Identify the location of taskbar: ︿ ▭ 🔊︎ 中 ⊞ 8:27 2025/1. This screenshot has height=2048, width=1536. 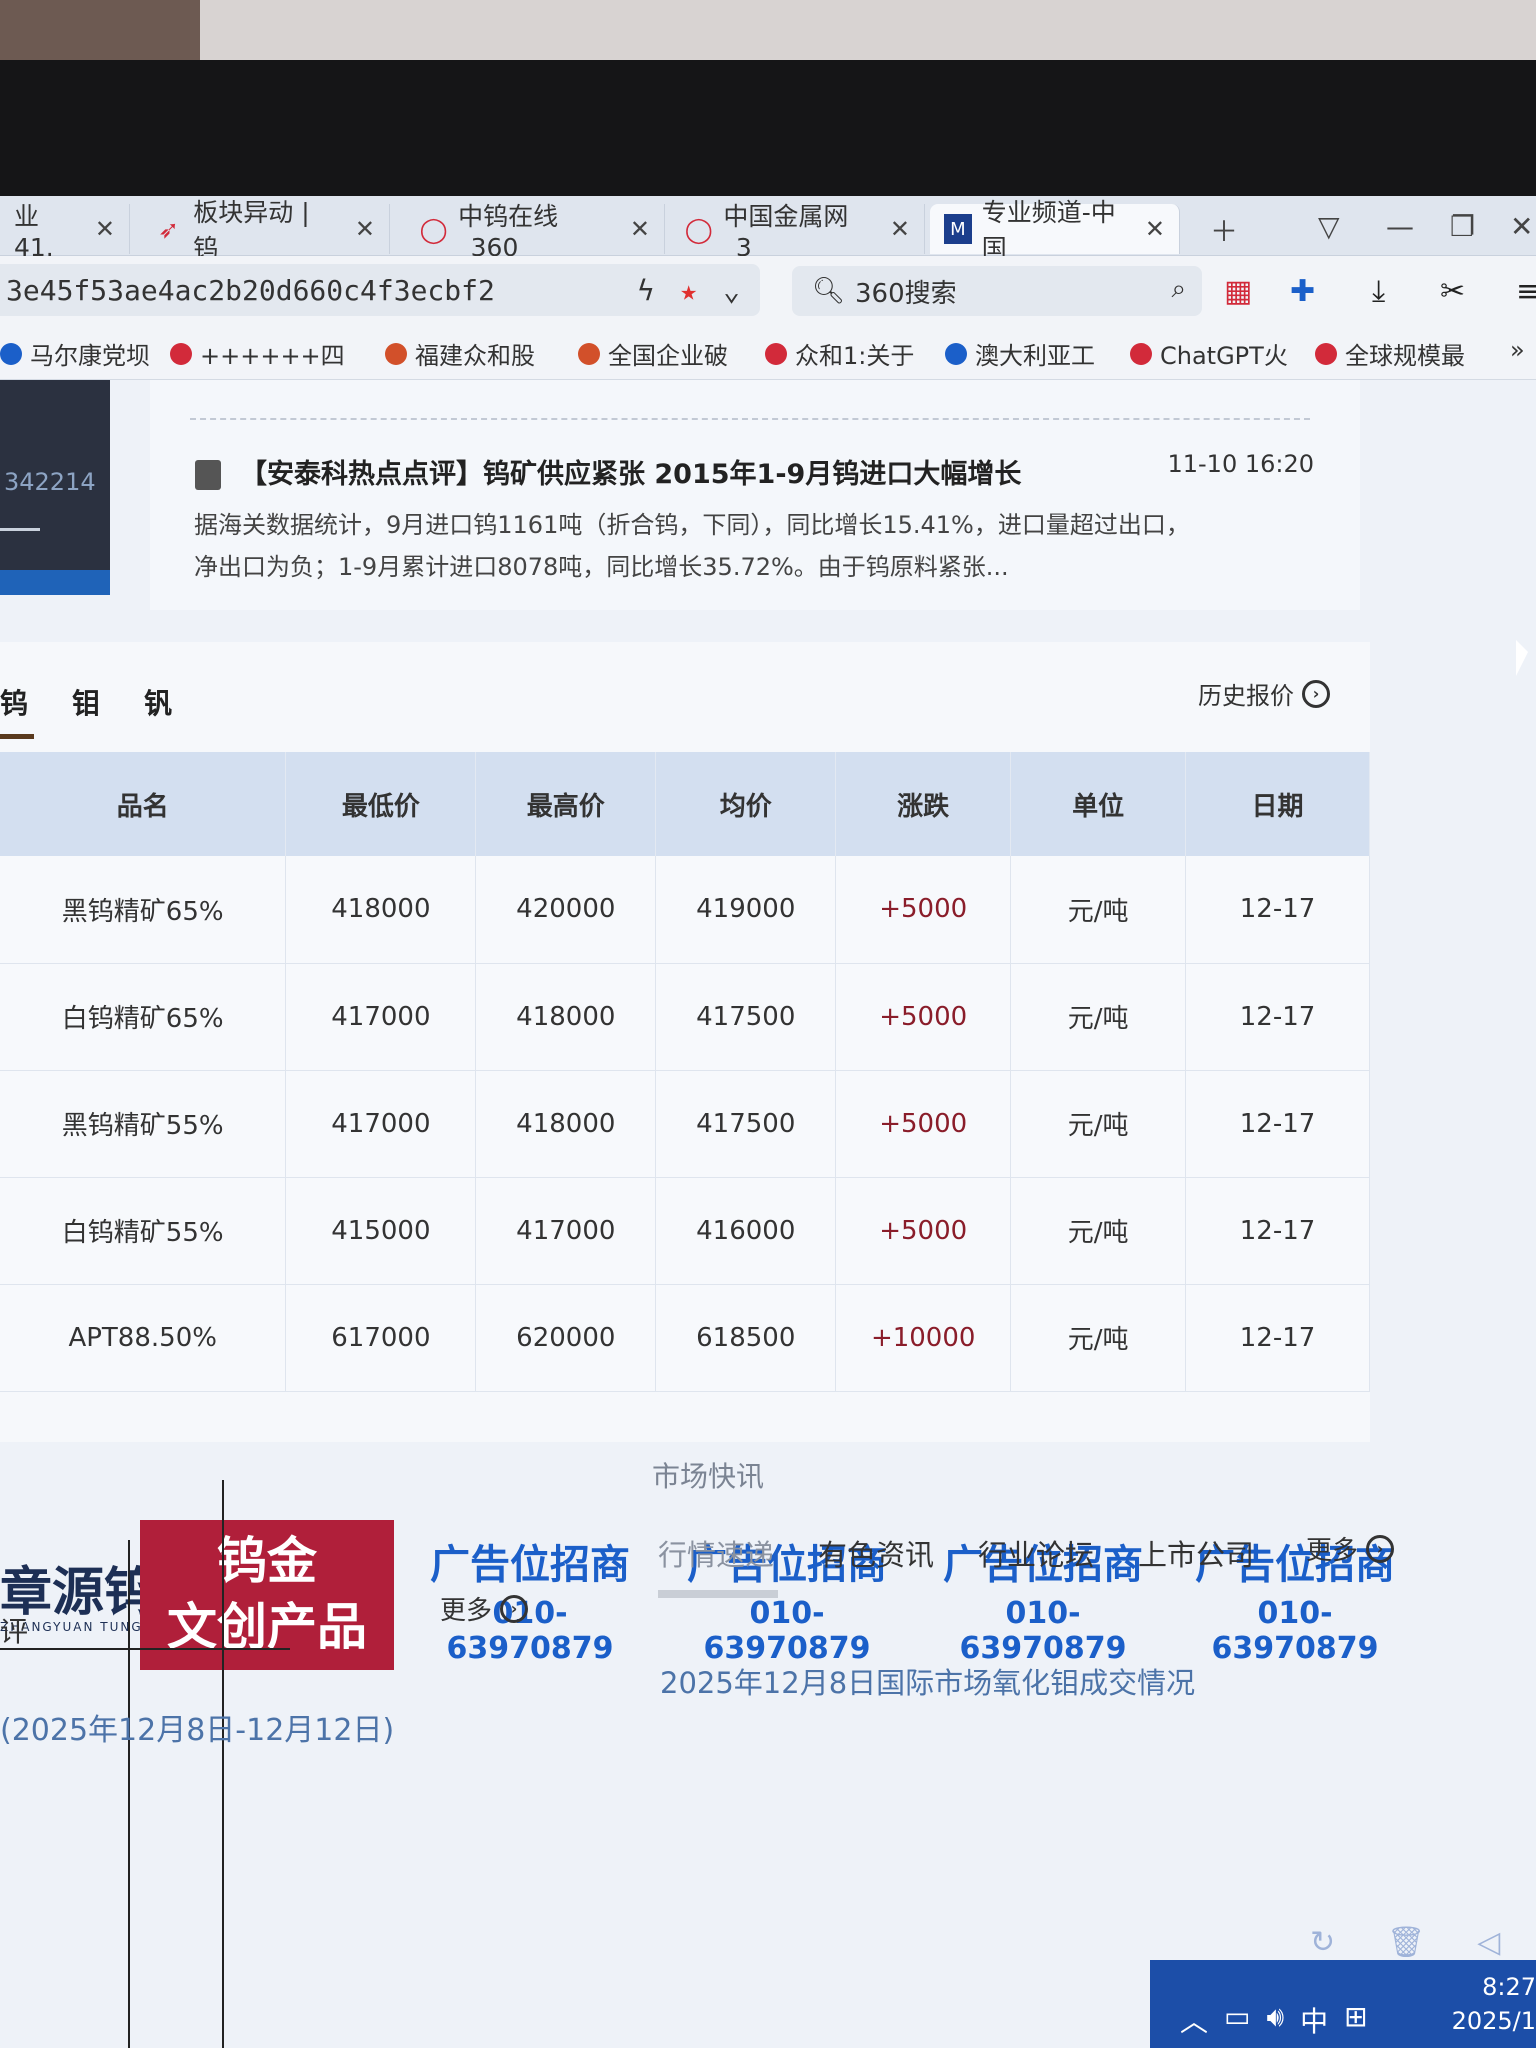
(1343, 2004).